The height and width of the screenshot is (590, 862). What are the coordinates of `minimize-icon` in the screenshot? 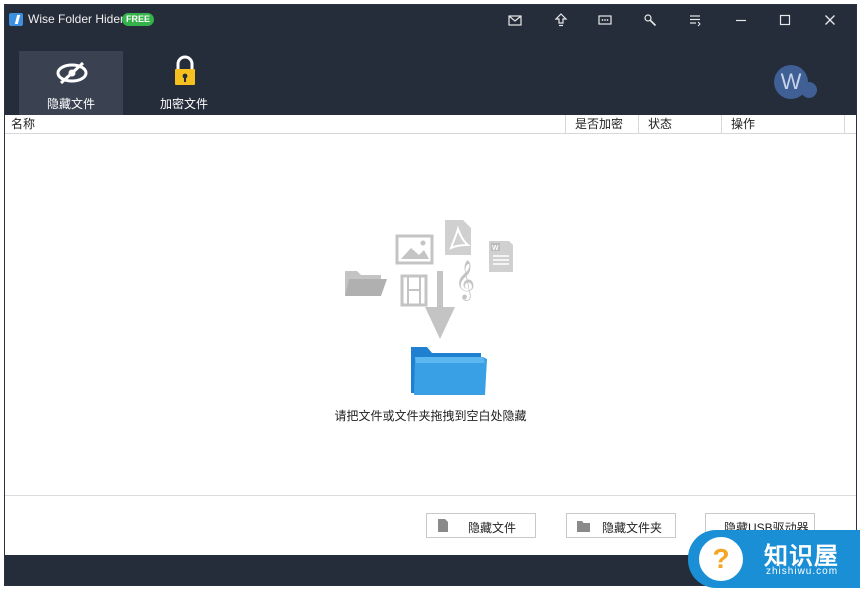 It's located at (741, 20).